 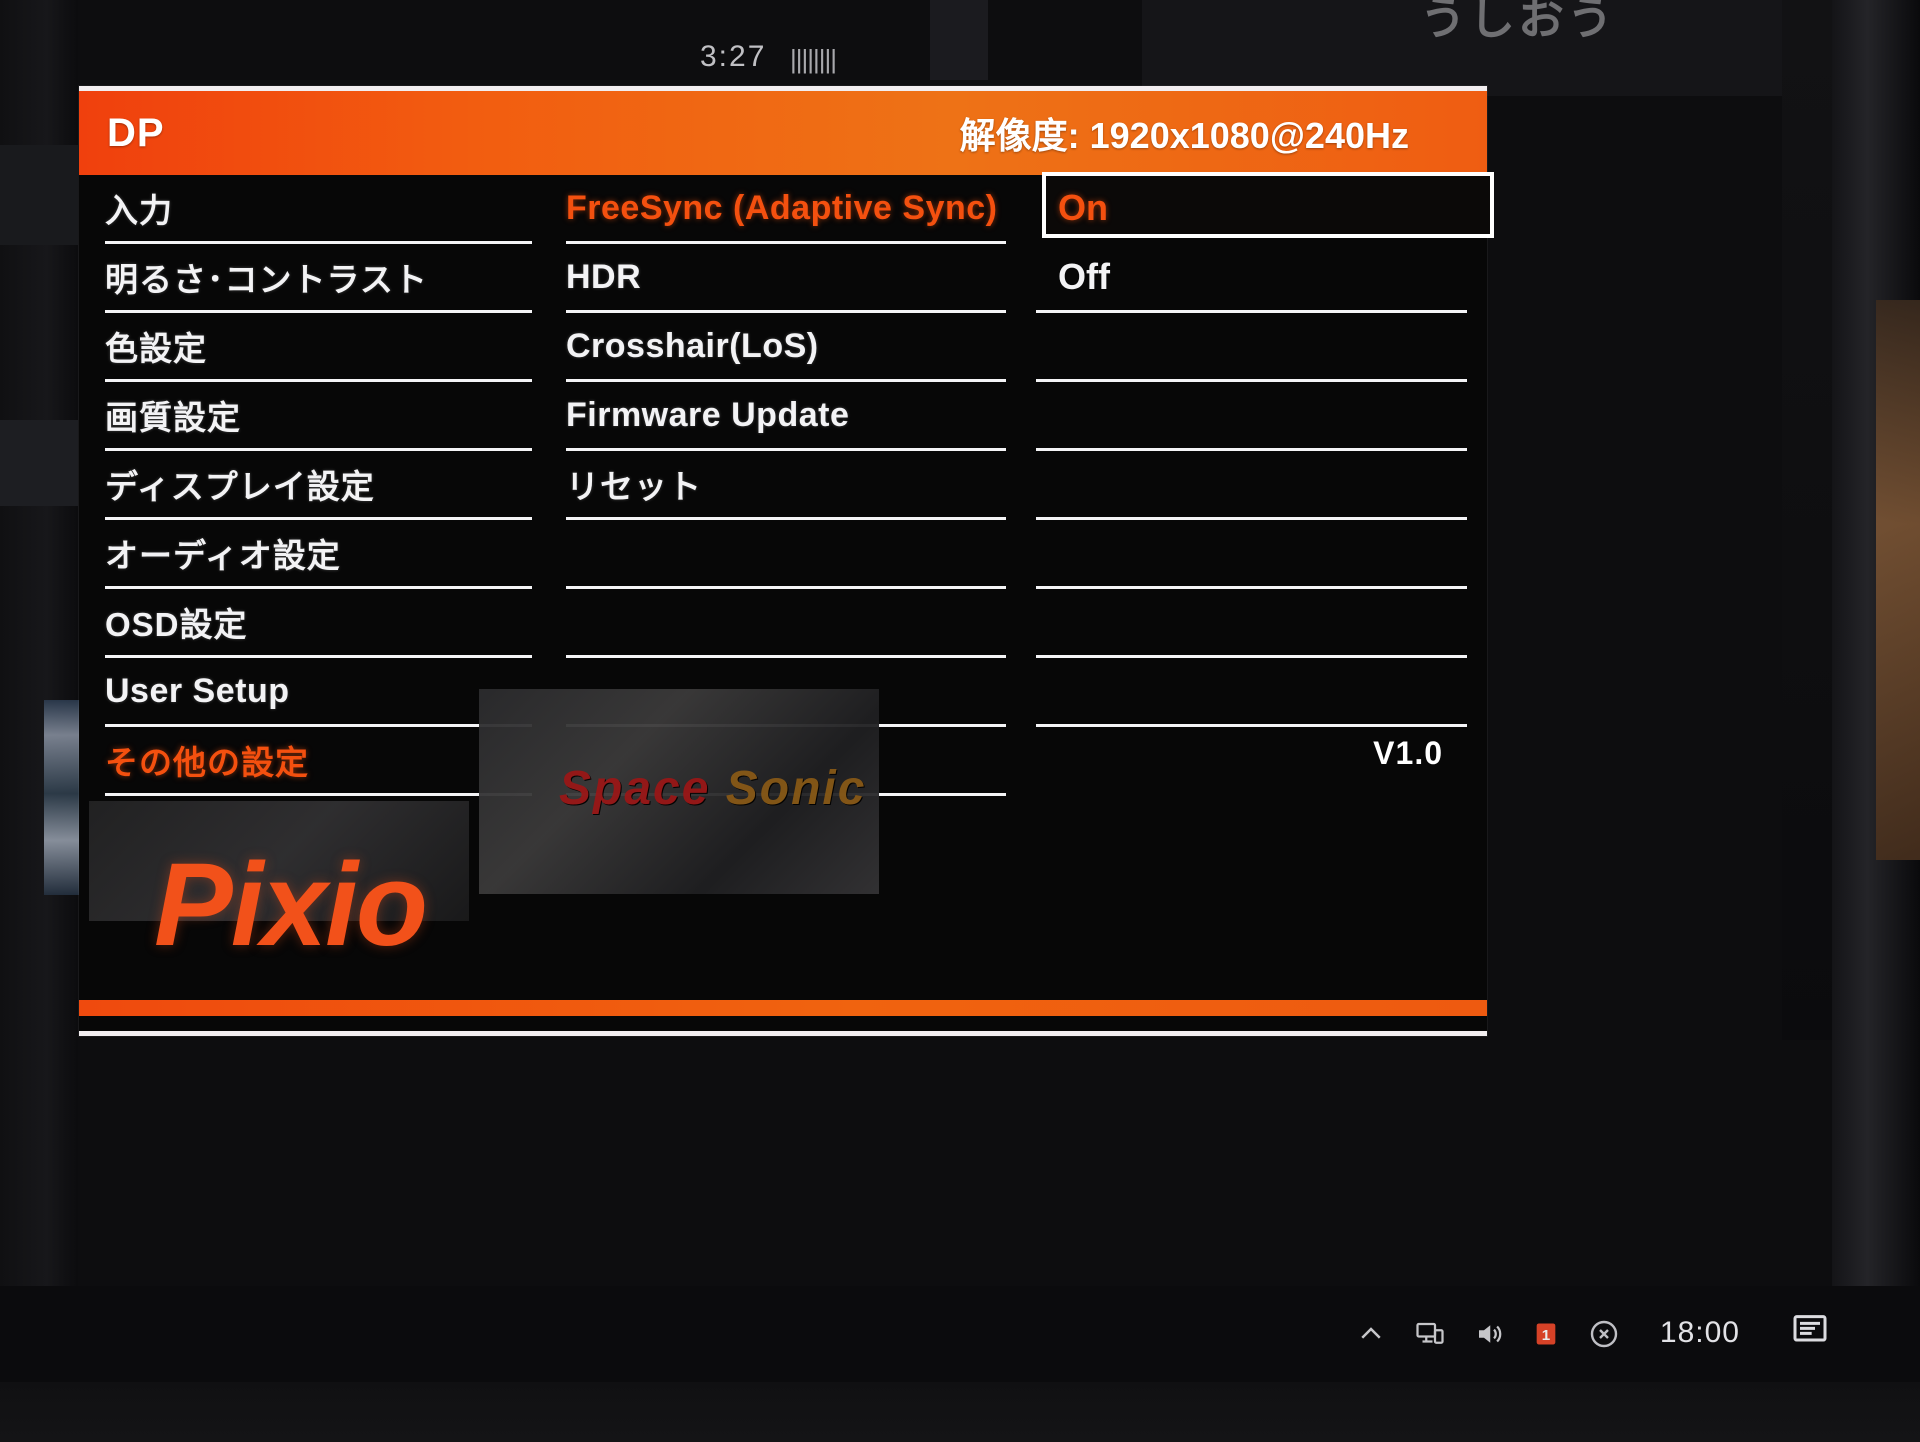 What do you see at coordinates (1251, 761) in the screenshot?
I see `firmware-version-row: V1.0` at bounding box center [1251, 761].